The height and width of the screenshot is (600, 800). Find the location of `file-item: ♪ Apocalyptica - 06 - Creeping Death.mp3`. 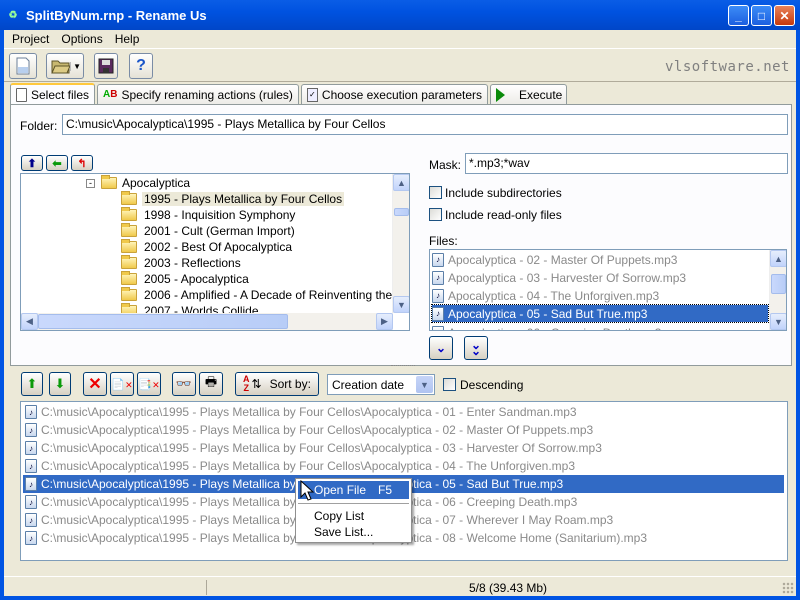

file-item: ♪ Apocalyptica - 06 - Creeping Death.mp3 is located at coordinates (546, 327).